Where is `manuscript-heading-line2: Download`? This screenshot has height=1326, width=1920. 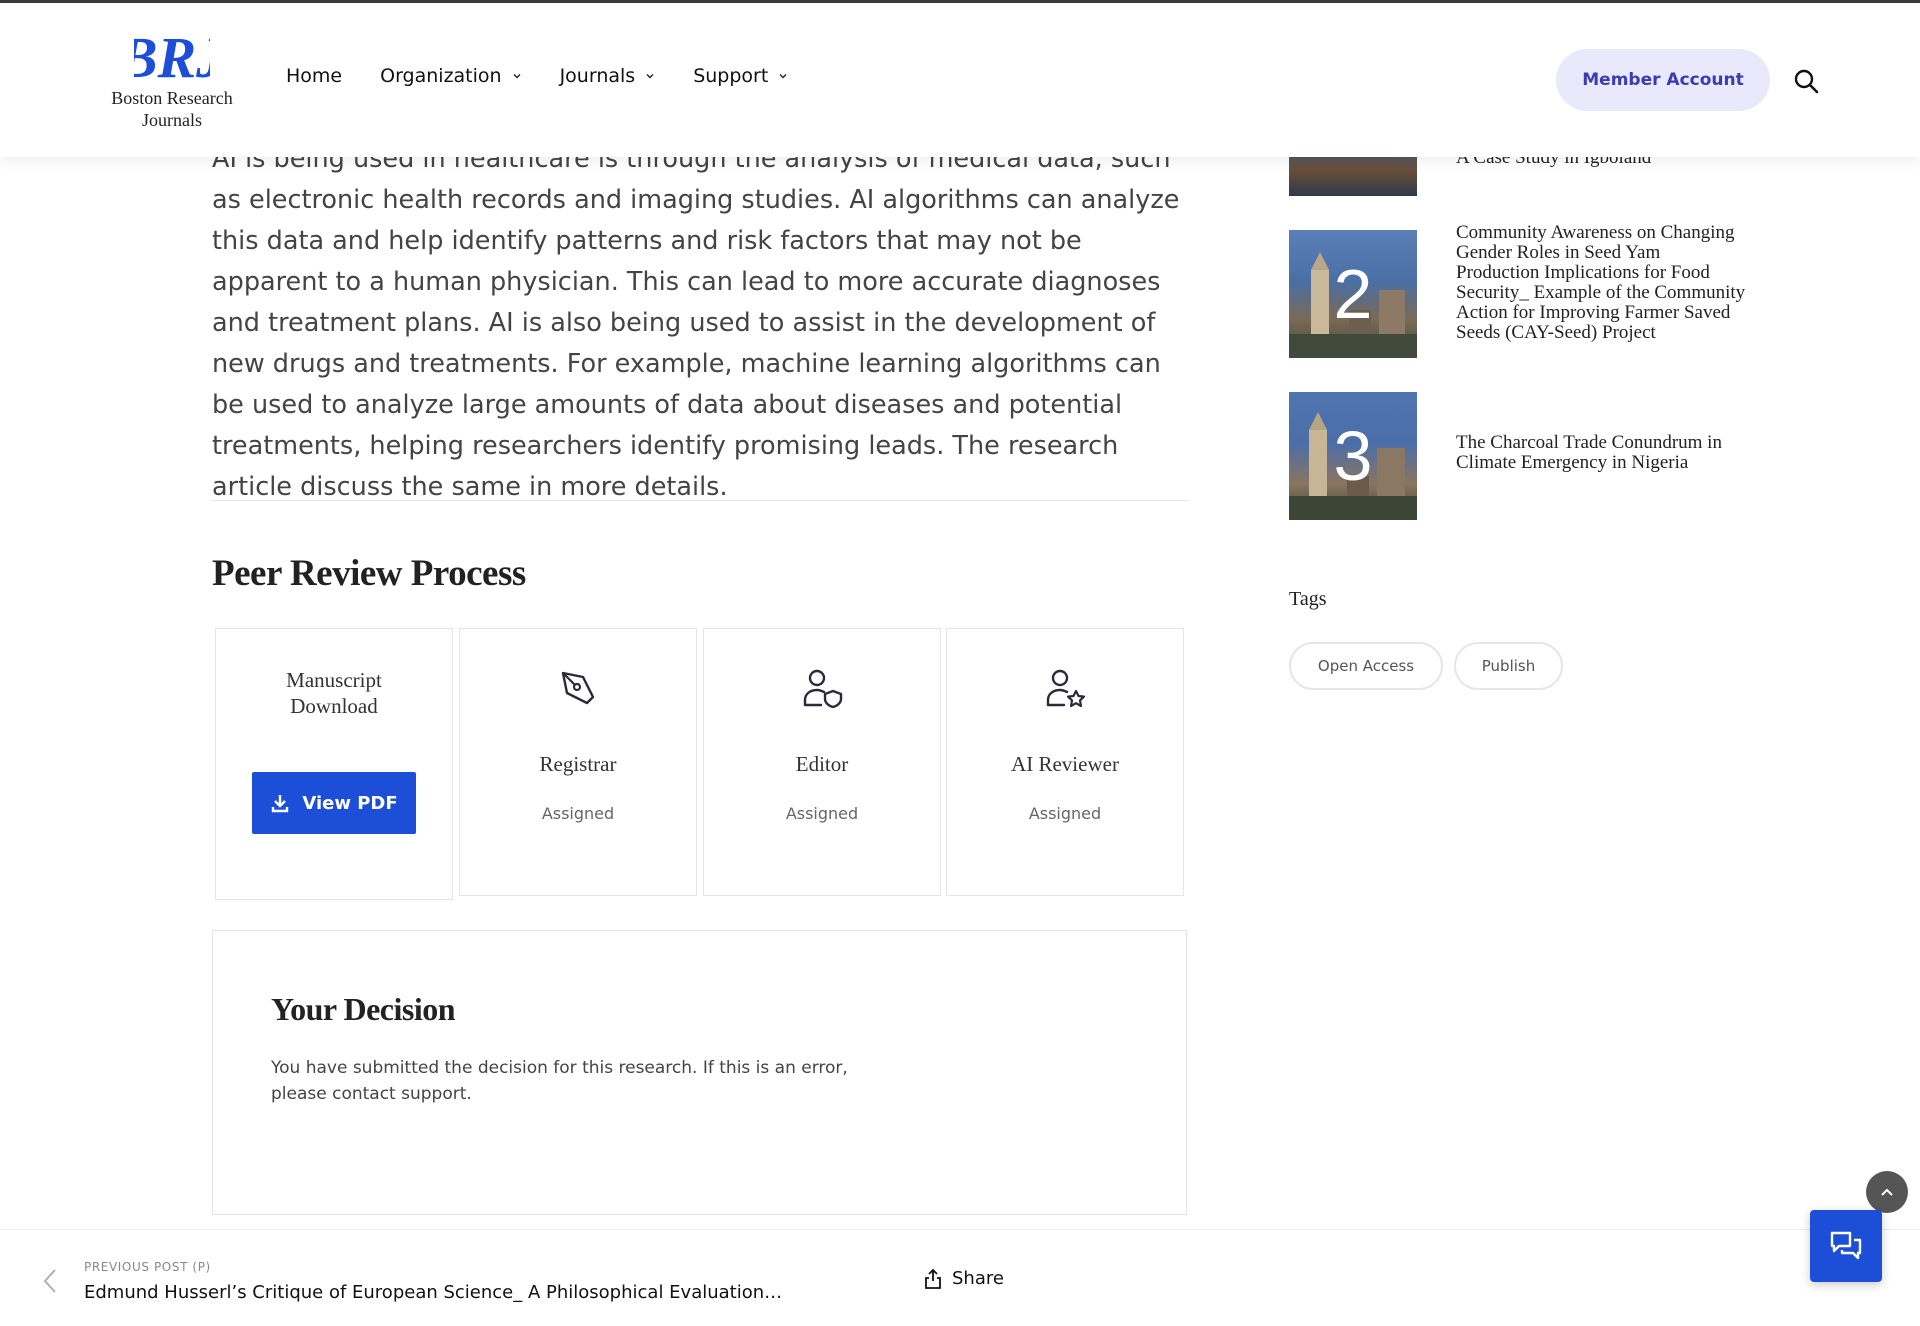
manuscript-heading-line2: Download is located at coordinates (334, 706).